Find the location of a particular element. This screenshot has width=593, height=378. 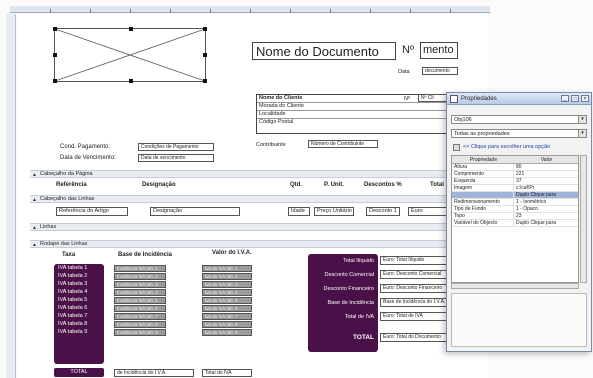

property-value: 80 is located at coordinates (546, 167).